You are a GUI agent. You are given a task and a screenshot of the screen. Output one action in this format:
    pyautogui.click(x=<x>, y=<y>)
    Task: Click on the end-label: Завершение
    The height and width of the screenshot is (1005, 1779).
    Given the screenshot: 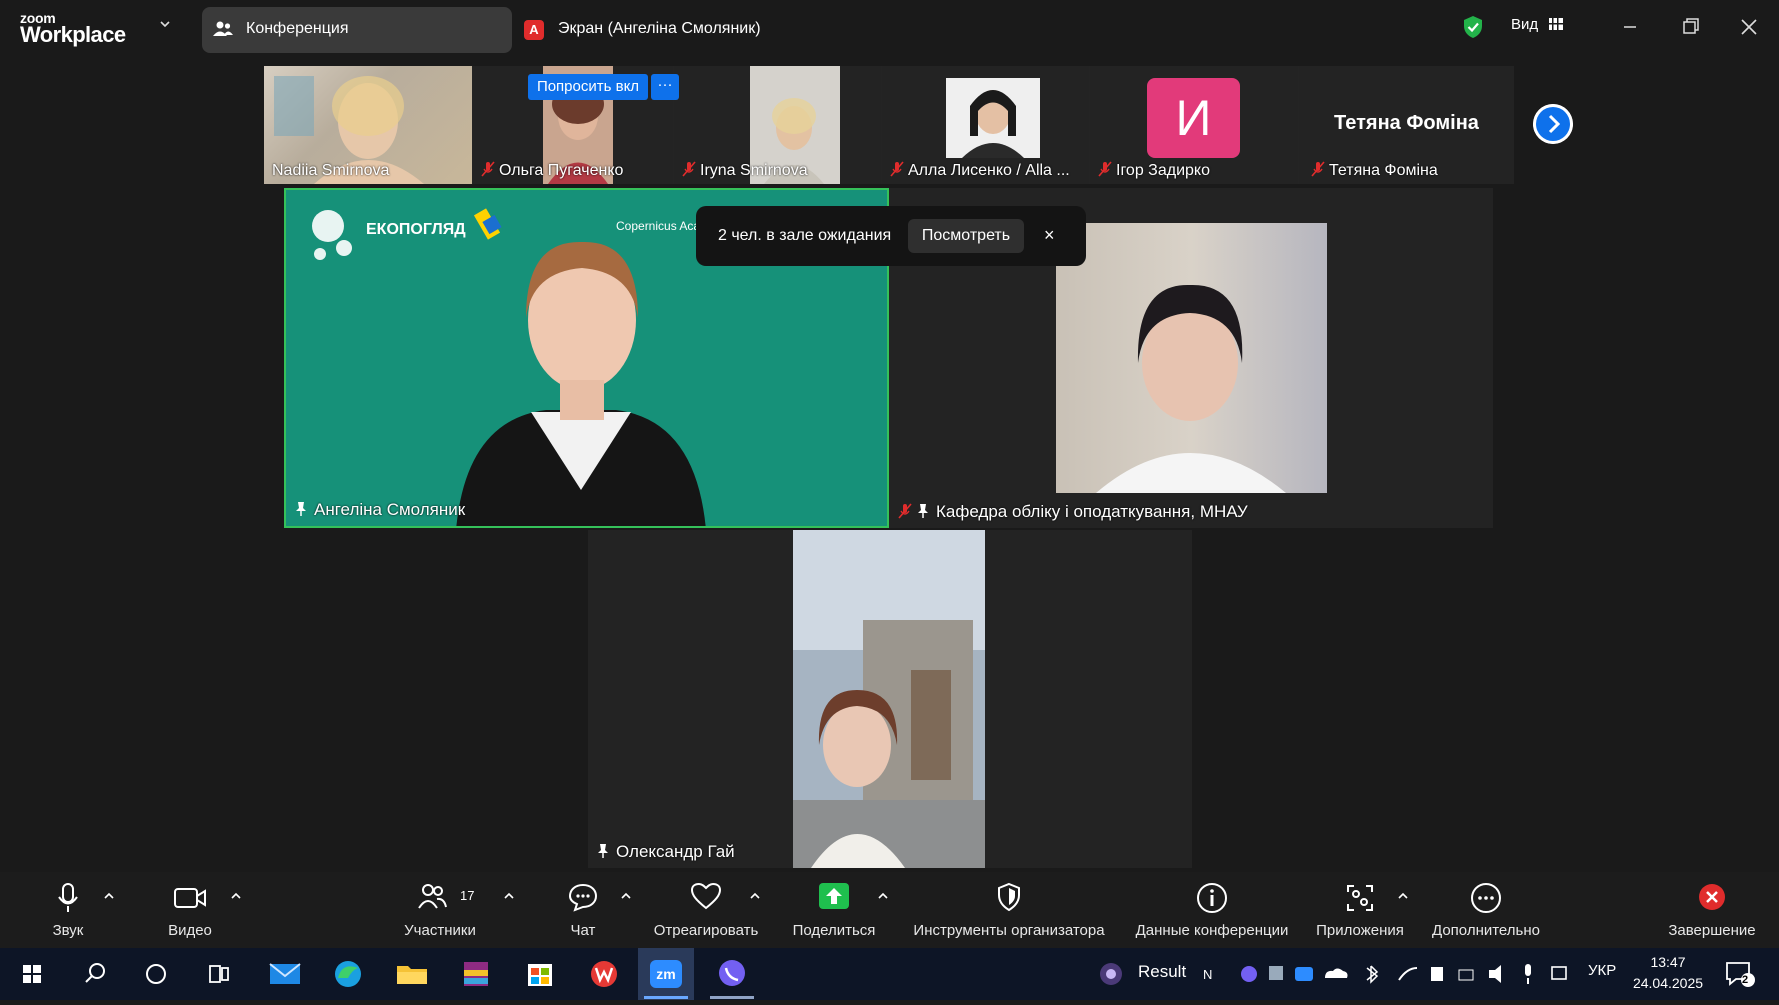 What is the action you would take?
    pyautogui.click(x=1712, y=930)
    